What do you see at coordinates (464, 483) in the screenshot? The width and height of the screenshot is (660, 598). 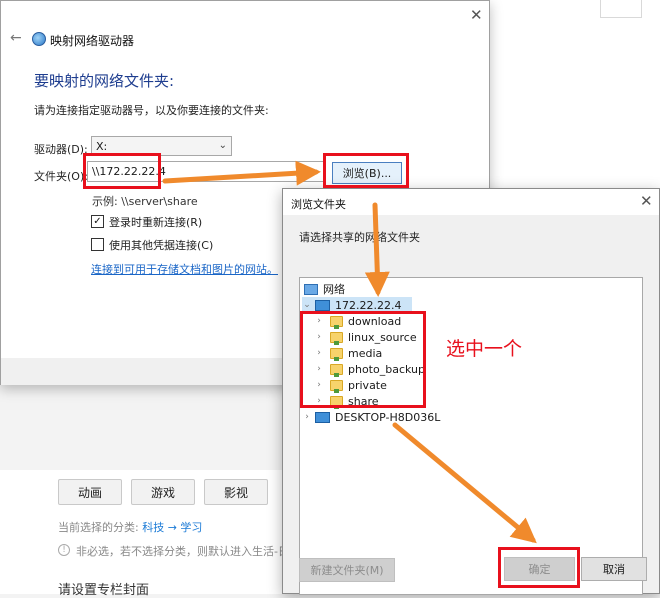 I see `arrow-tree-to-ok` at bounding box center [464, 483].